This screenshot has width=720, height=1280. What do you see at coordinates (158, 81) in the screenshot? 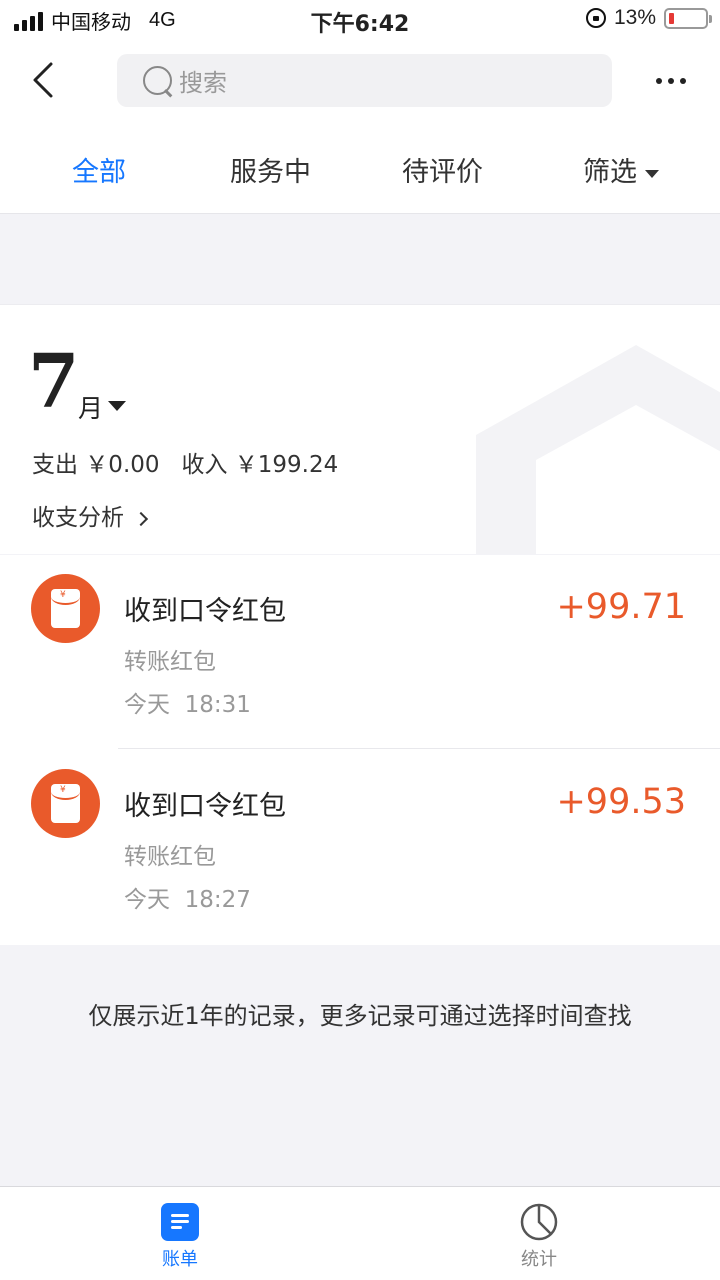
I see `search-icon` at bounding box center [158, 81].